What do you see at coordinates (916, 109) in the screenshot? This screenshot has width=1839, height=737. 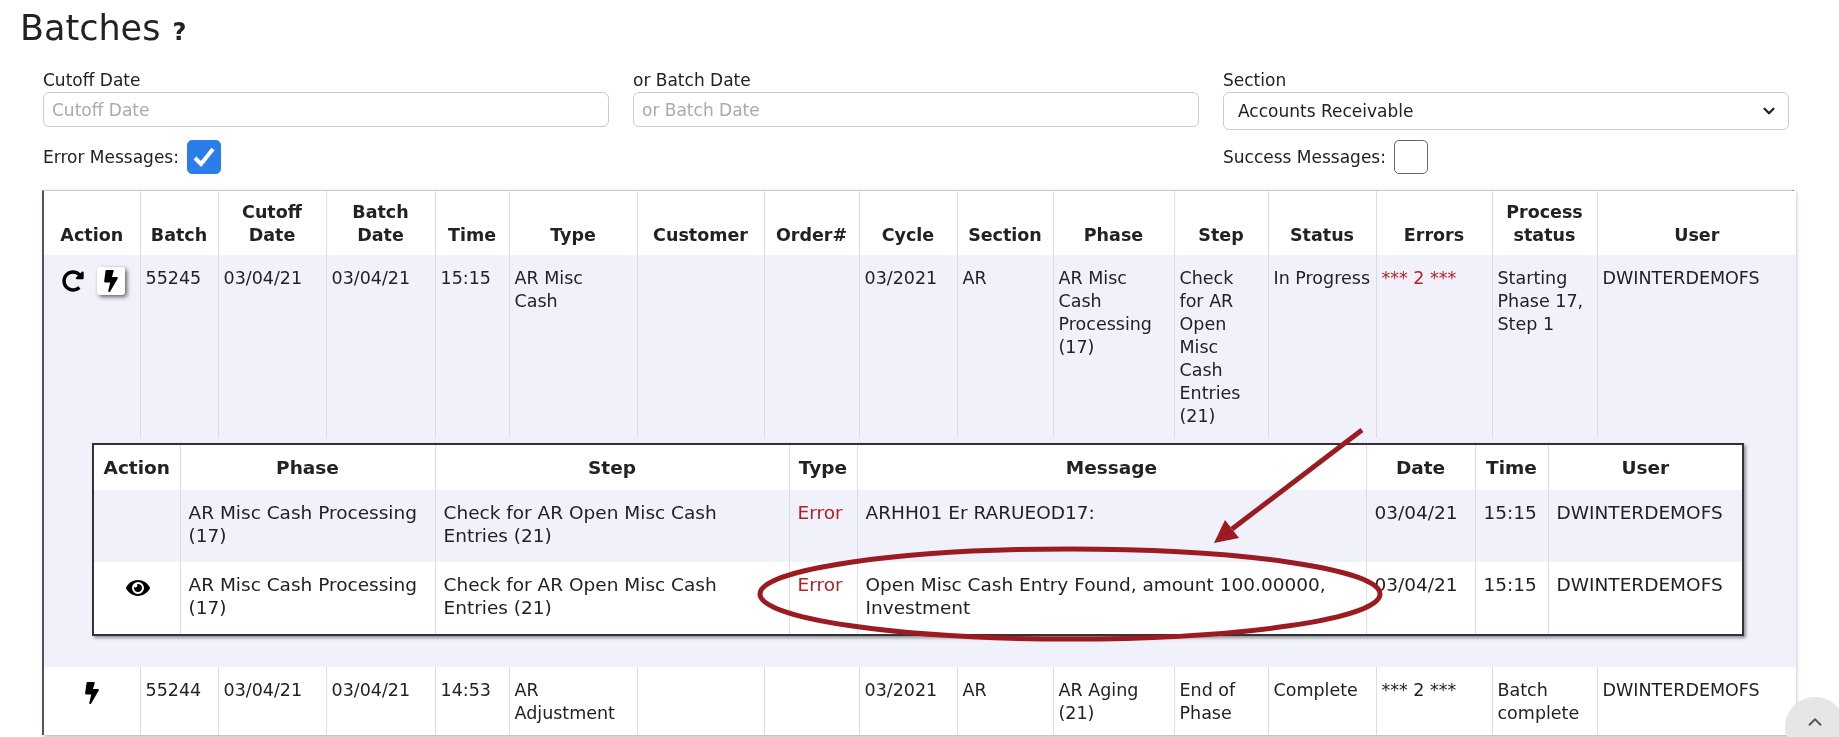 I see `batch-date-input: or Batch Date` at bounding box center [916, 109].